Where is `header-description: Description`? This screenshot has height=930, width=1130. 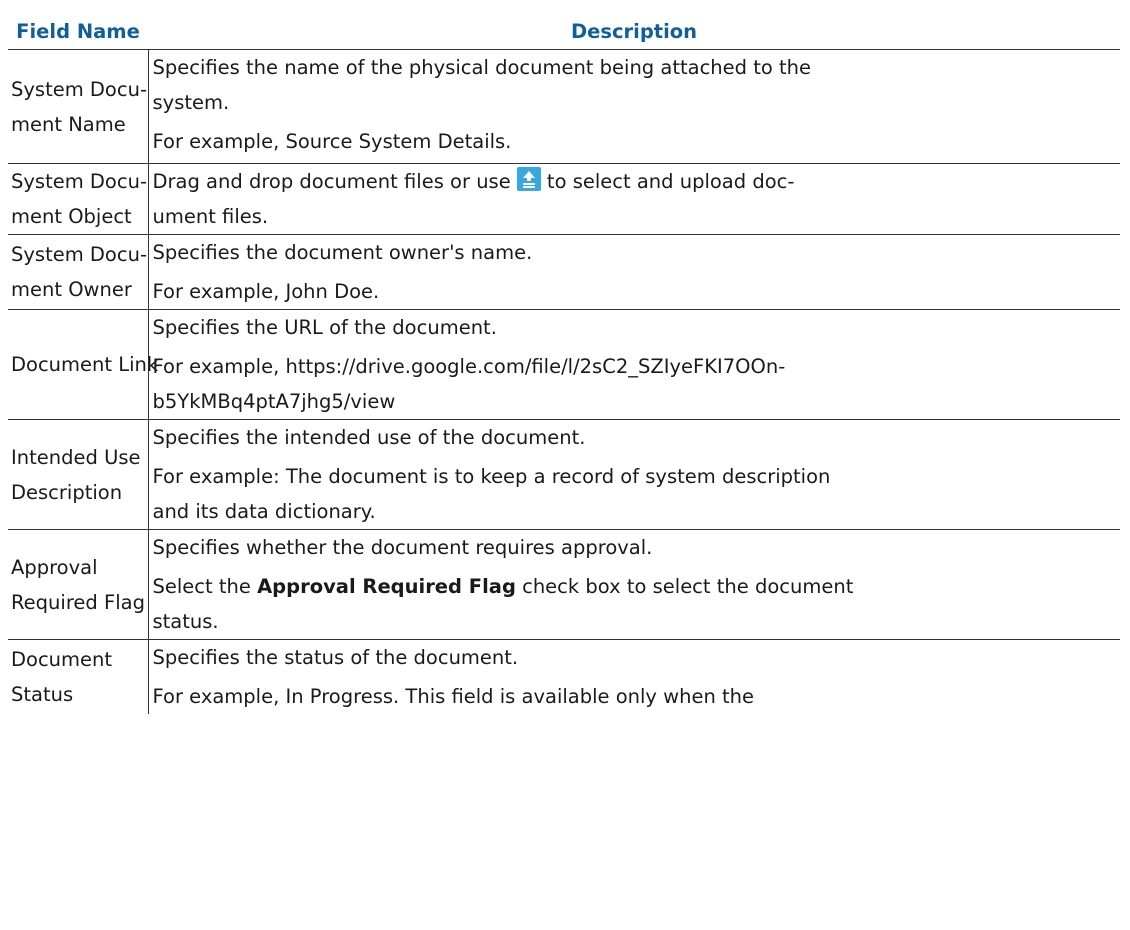
header-description: Description is located at coordinates (634, 31).